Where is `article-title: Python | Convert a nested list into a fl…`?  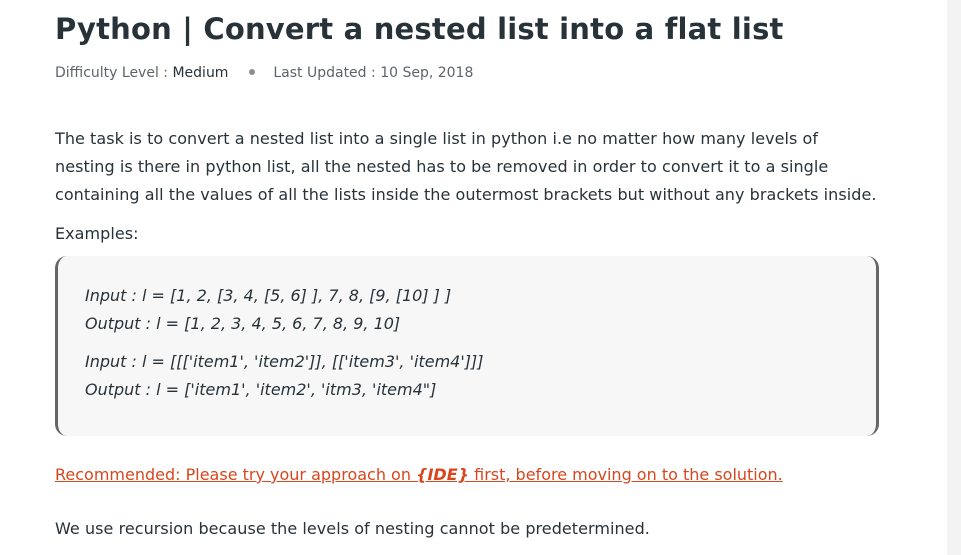
article-title: Python | Convert a nested list into a fl… is located at coordinates (419, 29).